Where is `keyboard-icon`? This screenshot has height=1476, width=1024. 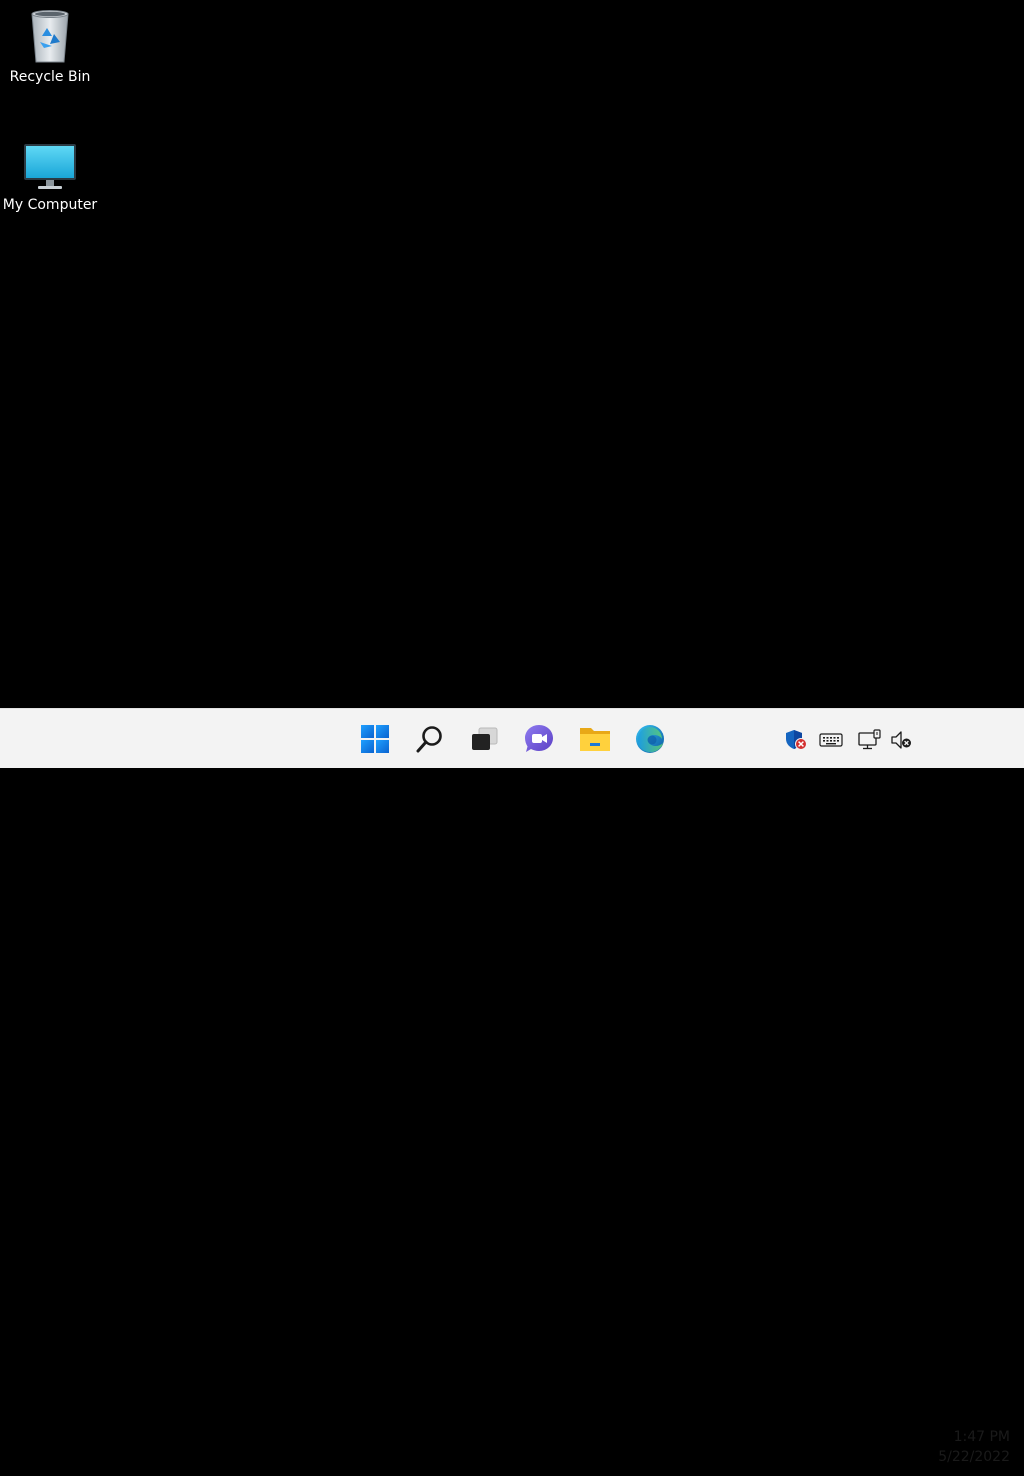 keyboard-icon is located at coordinates (831, 740).